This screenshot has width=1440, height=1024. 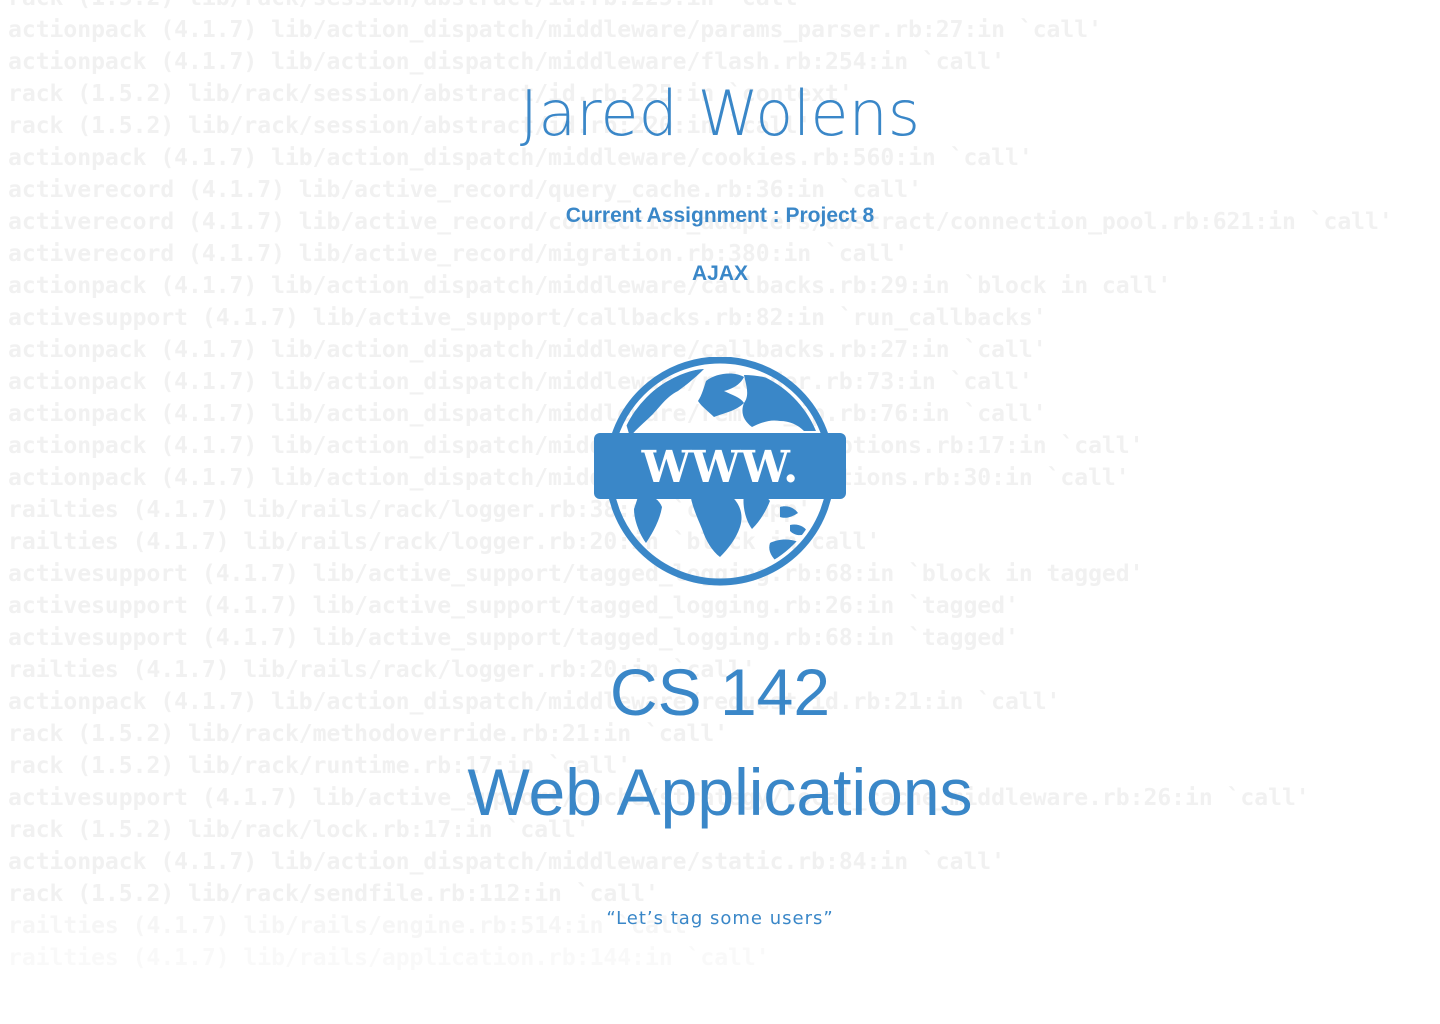 I want to click on tagline-quote: “Let’s tag some users”, so click(x=720, y=918).